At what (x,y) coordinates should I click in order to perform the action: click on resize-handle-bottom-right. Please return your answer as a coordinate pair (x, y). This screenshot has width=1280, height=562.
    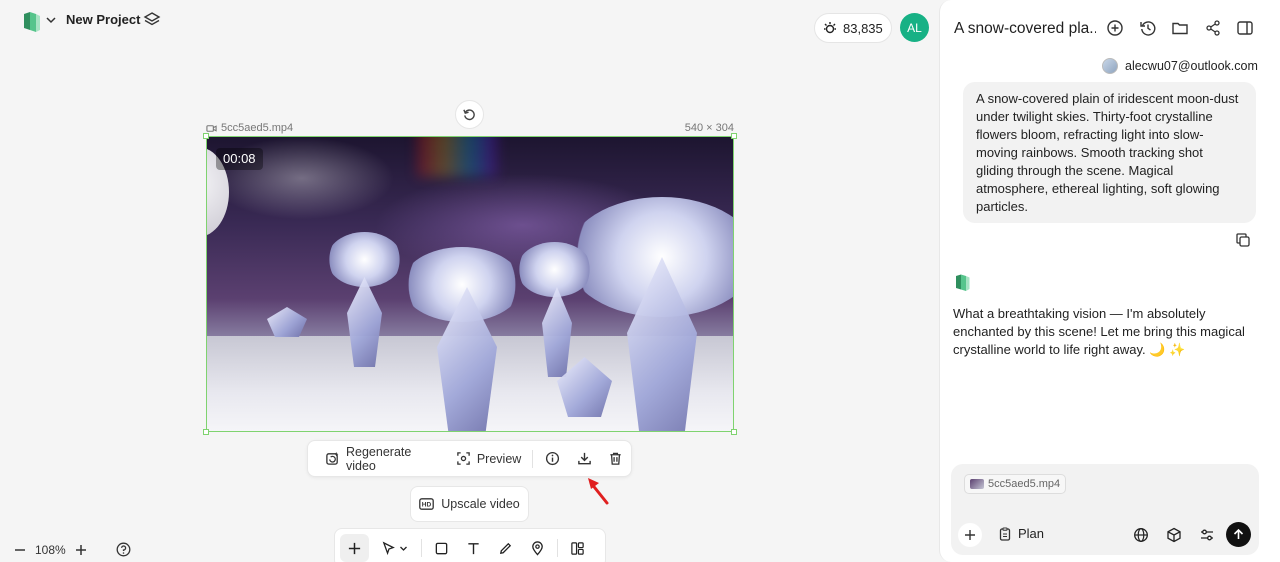
    Looking at the image, I should click on (734, 432).